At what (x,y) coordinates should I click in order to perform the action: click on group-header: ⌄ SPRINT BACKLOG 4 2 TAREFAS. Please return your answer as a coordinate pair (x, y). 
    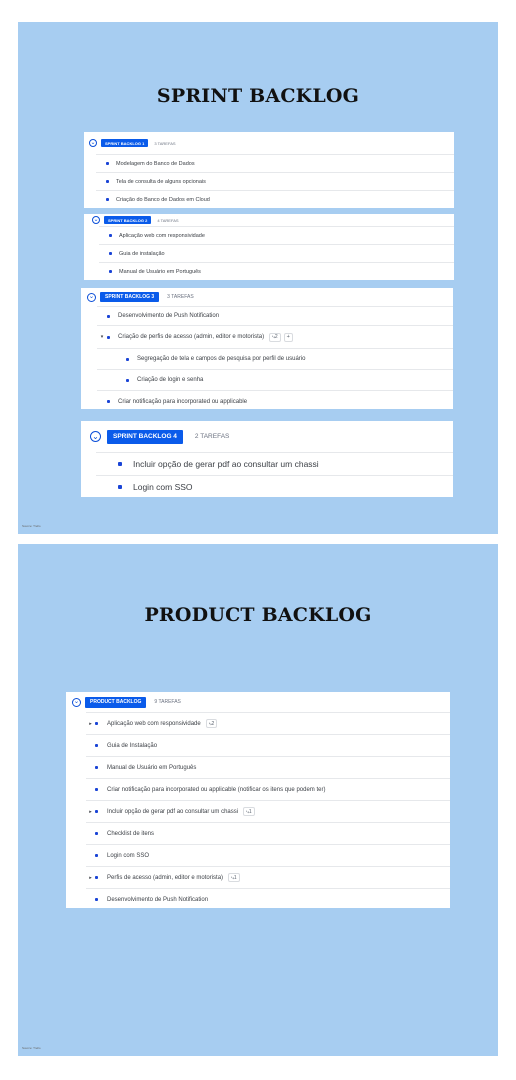
    Looking at the image, I should click on (267, 436).